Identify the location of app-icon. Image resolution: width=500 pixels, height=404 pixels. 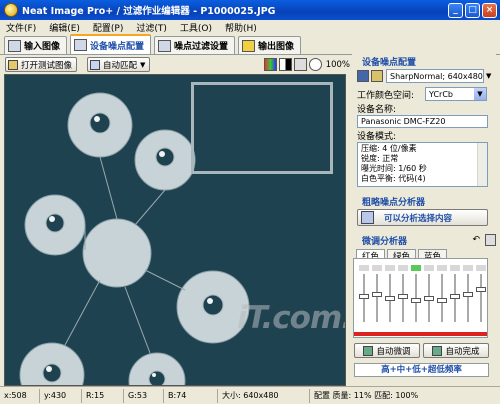
(11, 10).